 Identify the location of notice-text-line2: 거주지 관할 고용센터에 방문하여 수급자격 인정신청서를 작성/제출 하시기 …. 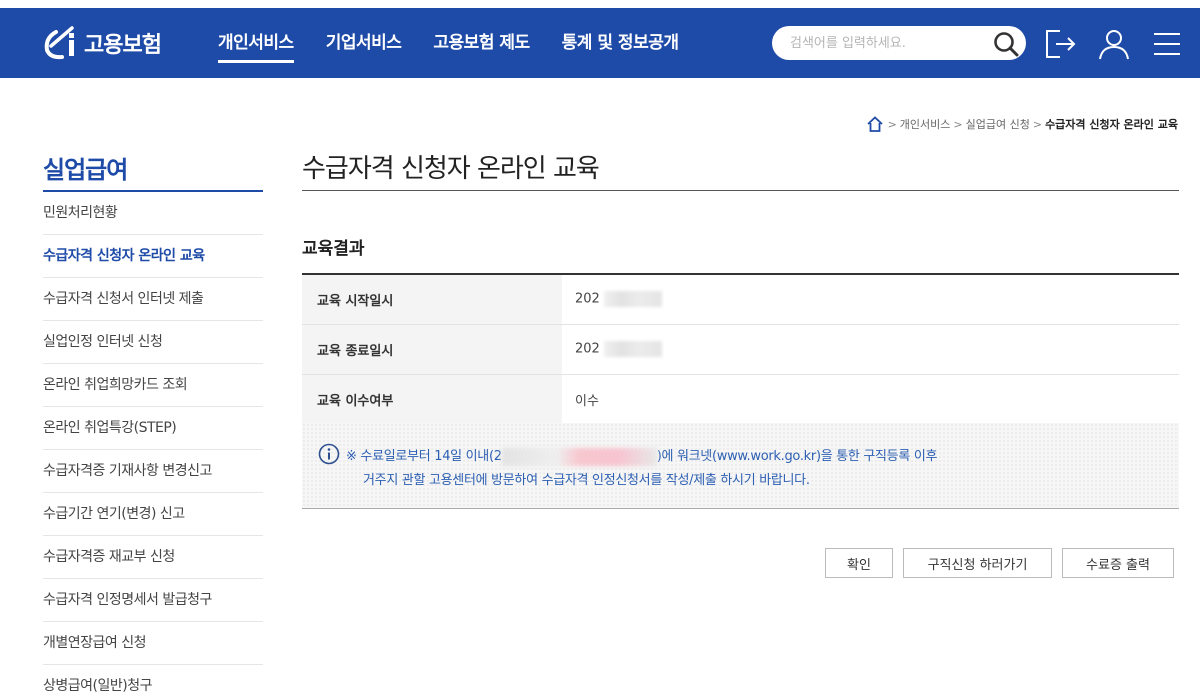
(586, 480).